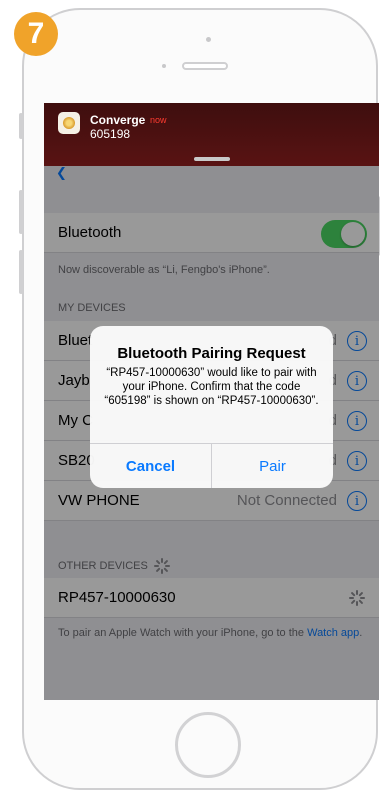  Describe the element at coordinates (211, 134) in the screenshot. I see `notification-banner: Converge now 605198` at that location.